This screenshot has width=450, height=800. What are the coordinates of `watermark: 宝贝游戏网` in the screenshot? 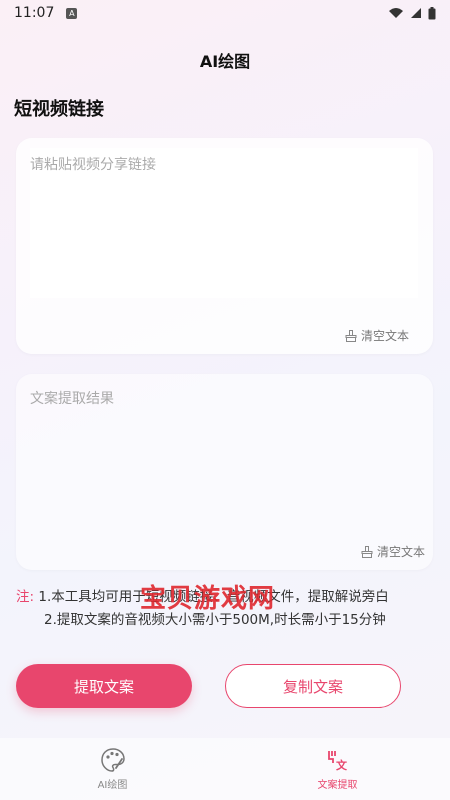 It's located at (208, 599).